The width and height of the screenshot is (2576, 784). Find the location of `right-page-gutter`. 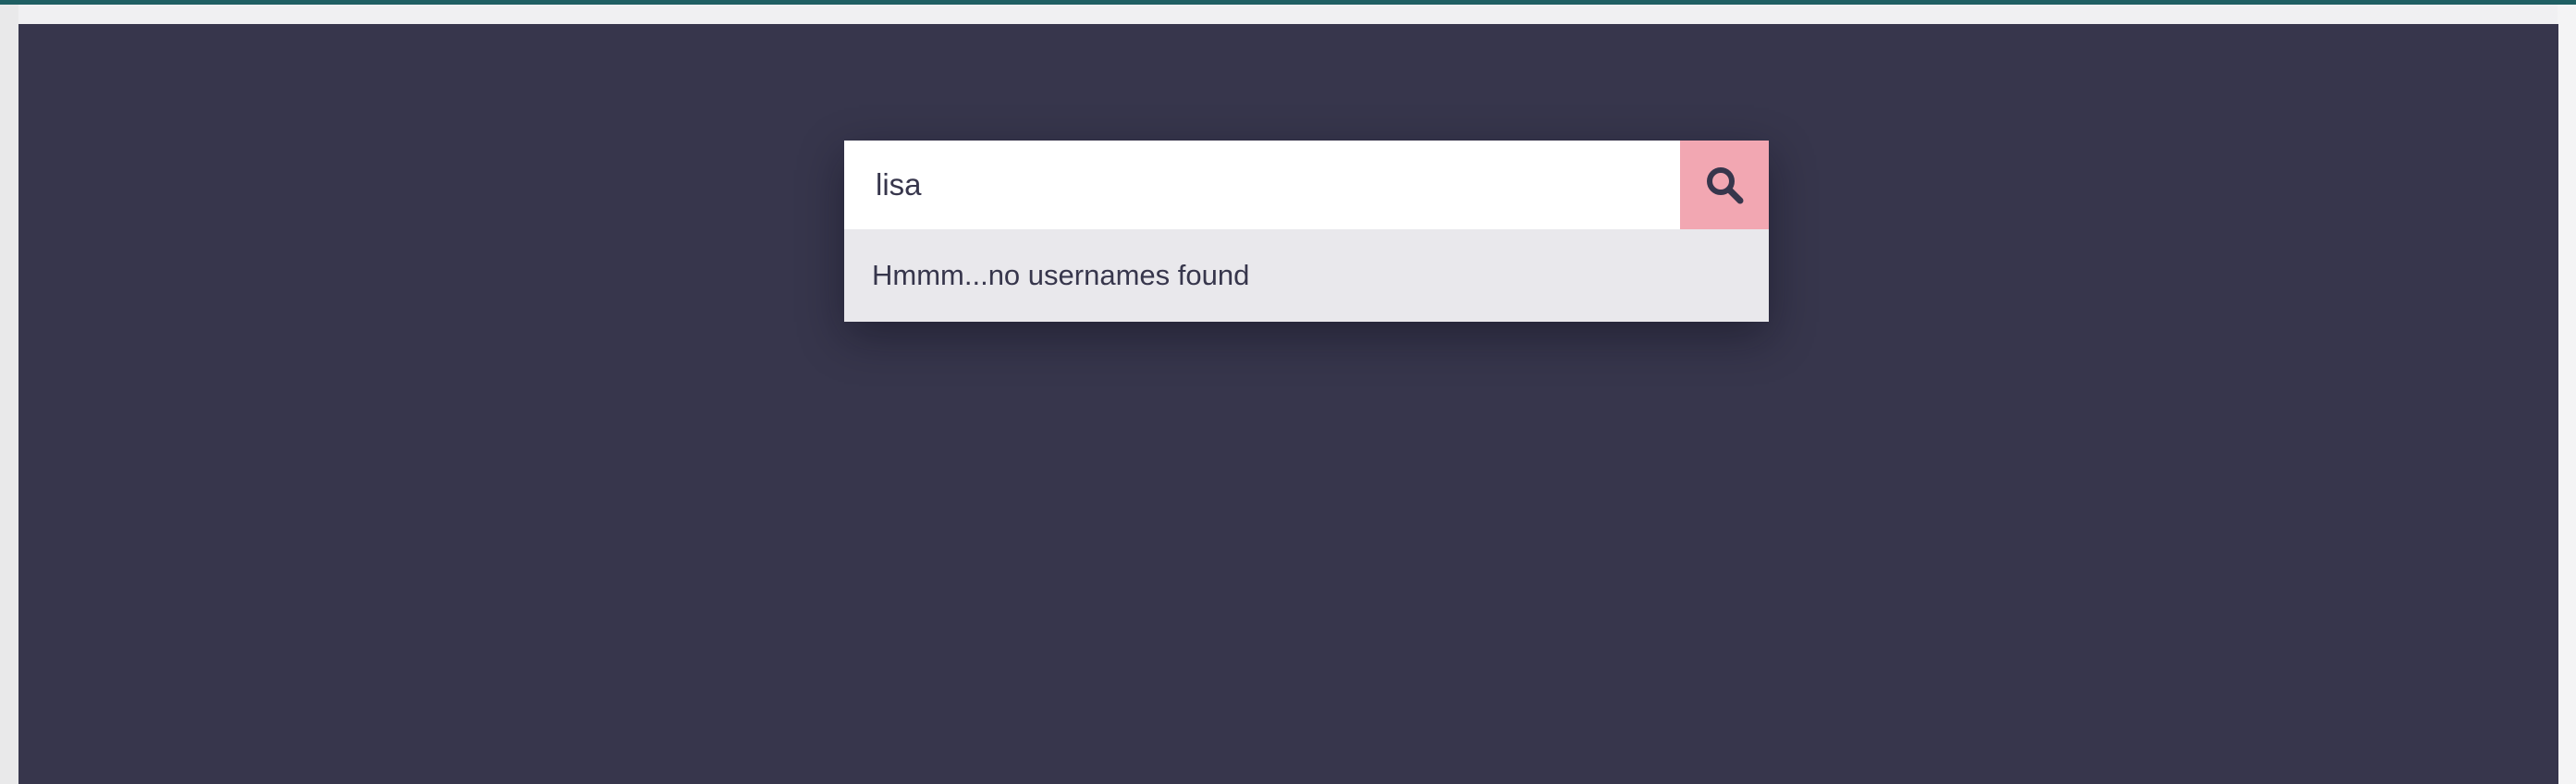

right-page-gutter is located at coordinates (2567, 394).